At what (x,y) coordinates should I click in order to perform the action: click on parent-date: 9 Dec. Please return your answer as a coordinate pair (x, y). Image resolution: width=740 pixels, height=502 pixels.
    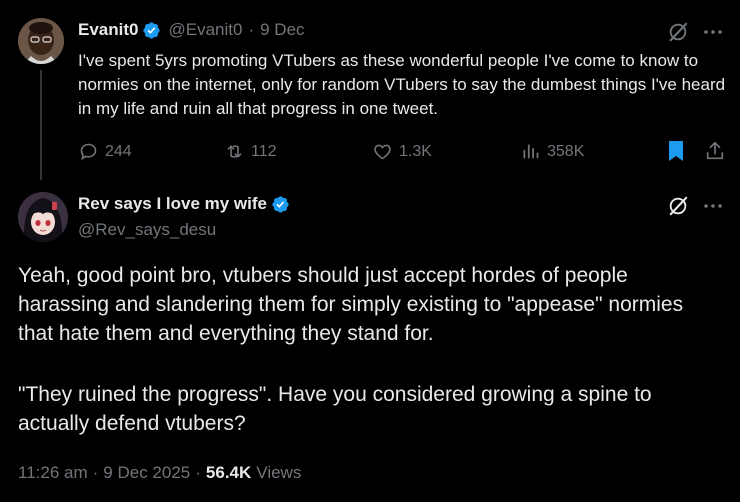
    Looking at the image, I should click on (282, 30).